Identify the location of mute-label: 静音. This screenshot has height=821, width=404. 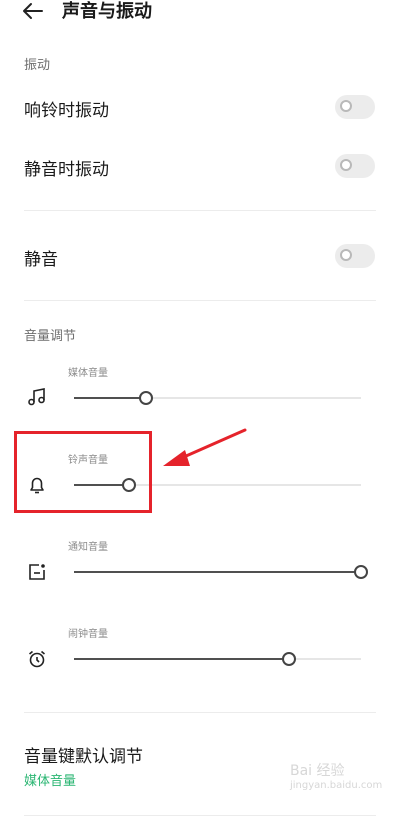
(41, 260).